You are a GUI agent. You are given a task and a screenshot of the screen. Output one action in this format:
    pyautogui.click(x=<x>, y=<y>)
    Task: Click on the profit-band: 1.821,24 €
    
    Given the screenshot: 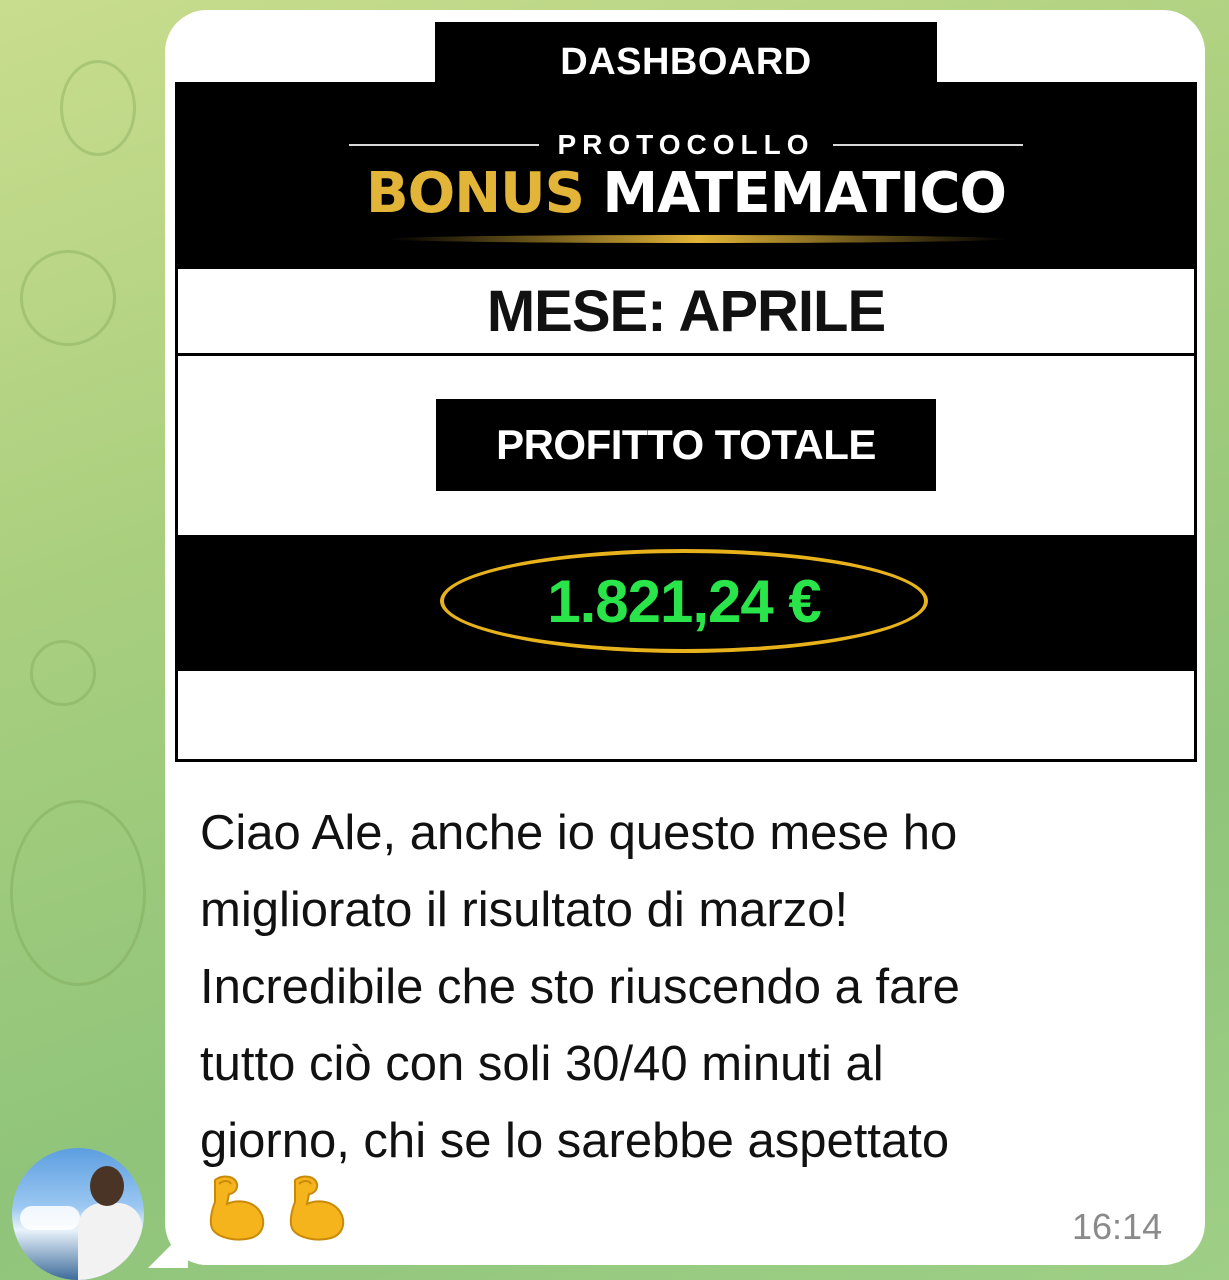 What is the action you would take?
    pyautogui.click(x=686, y=603)
    